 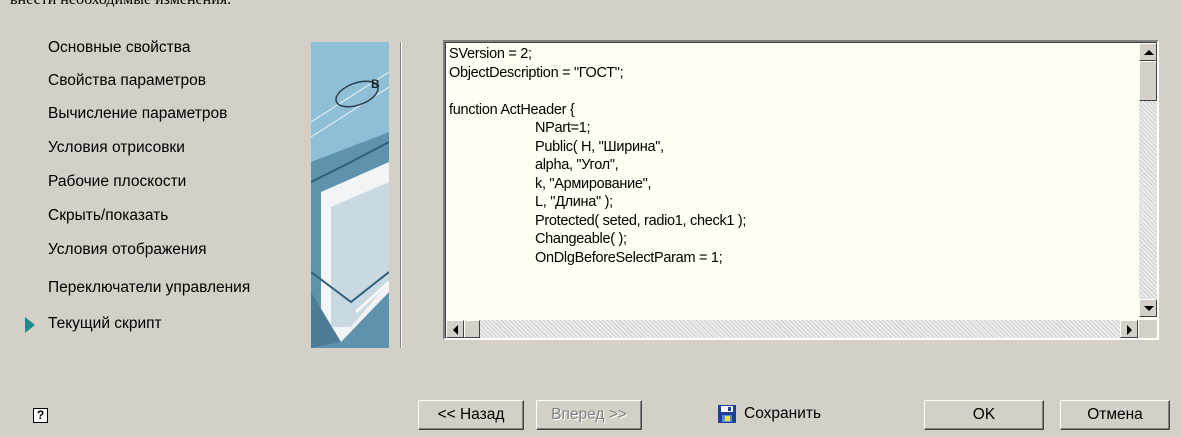 What do you see at coordinates (727, 414) in the screenshot?
I see `save-icon` at bounding box center [727, 414].